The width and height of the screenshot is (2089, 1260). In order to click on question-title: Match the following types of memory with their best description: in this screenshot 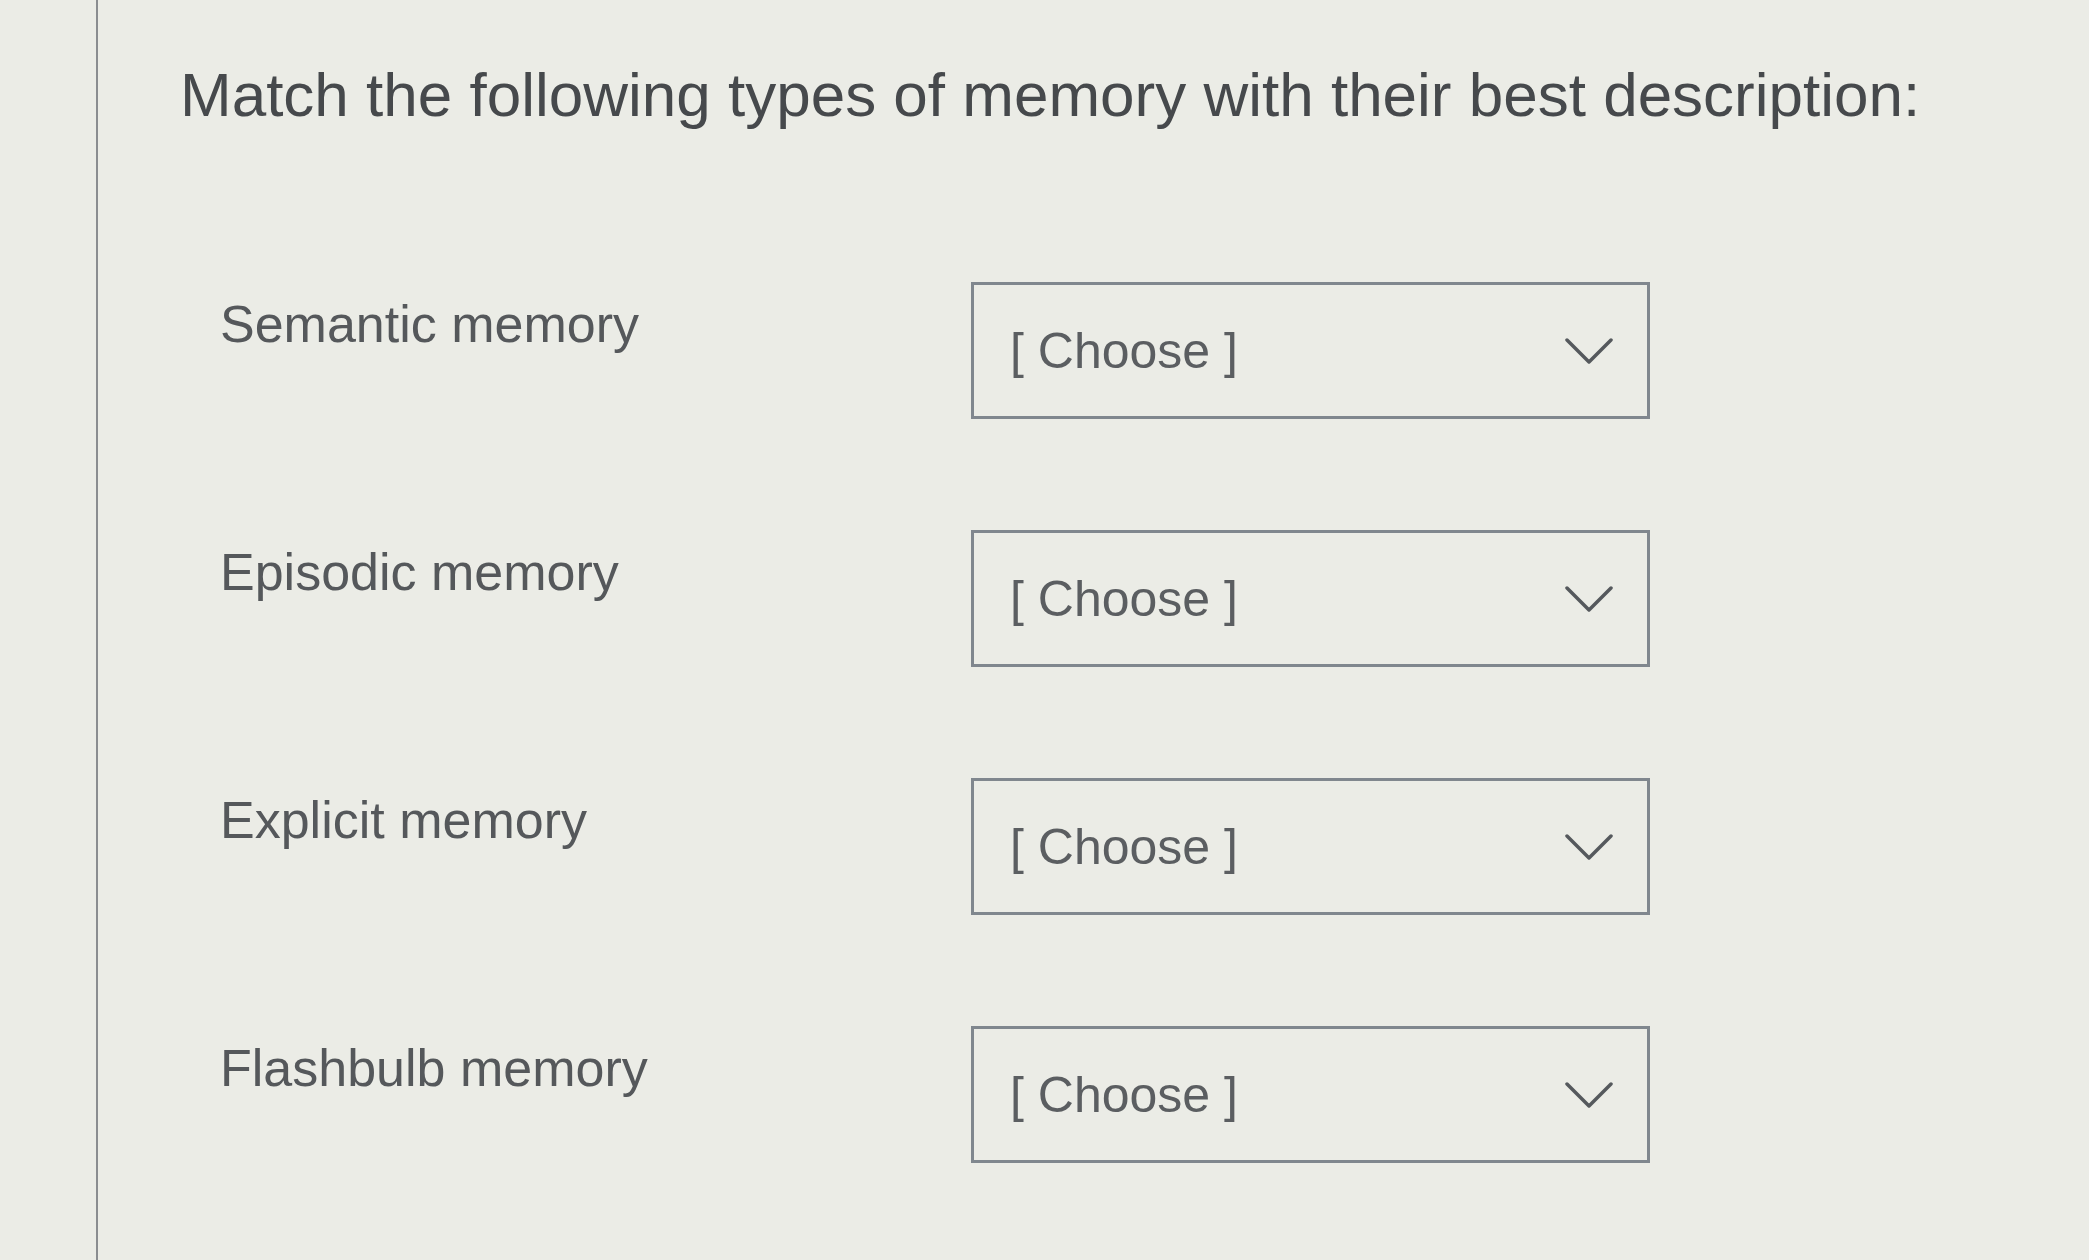, I will do `click(1050, 95)`.